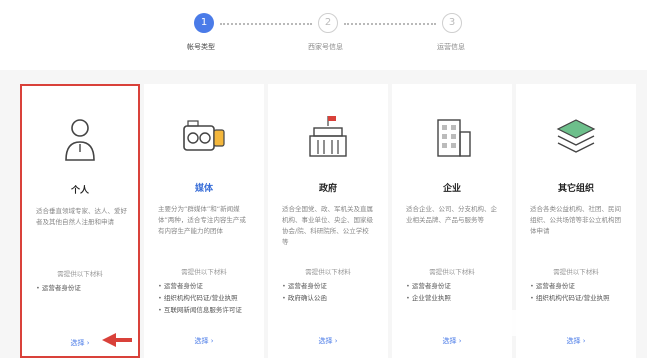 The image size is (647, 358). Describe the element at coordinates (575, 220) in the screenshot. I see `card-description: 适合各类公益机构、社团、民间组织、公共场馆等非公立机构团体申请` at that location.